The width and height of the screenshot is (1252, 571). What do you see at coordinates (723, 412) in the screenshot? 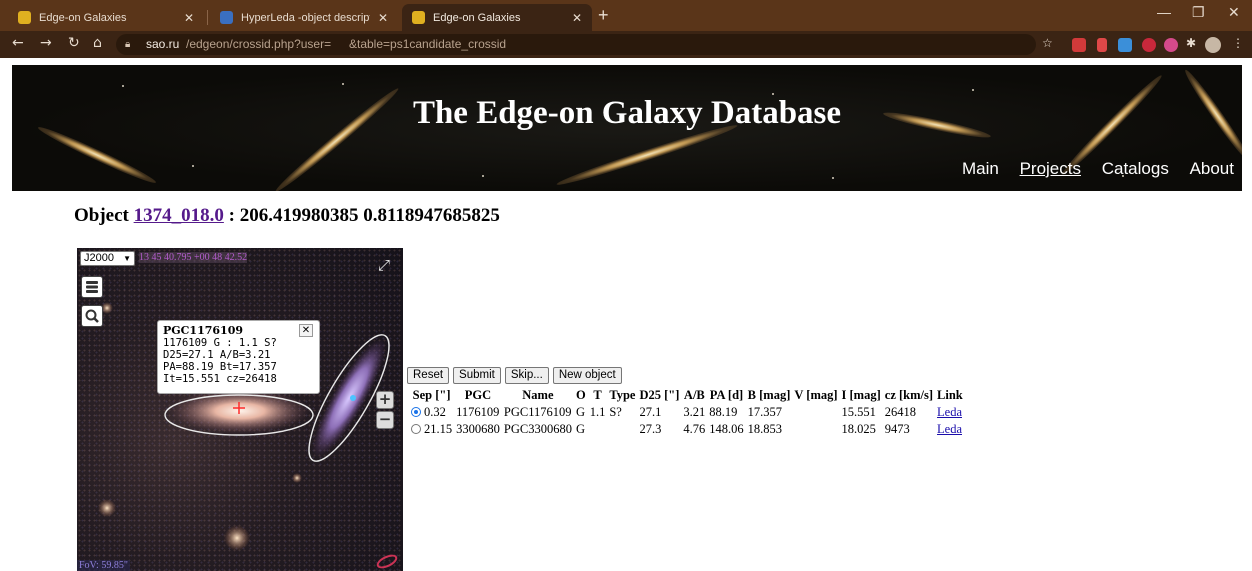
I see `cell-pa: 88.19` at bounding box center [723, 412].